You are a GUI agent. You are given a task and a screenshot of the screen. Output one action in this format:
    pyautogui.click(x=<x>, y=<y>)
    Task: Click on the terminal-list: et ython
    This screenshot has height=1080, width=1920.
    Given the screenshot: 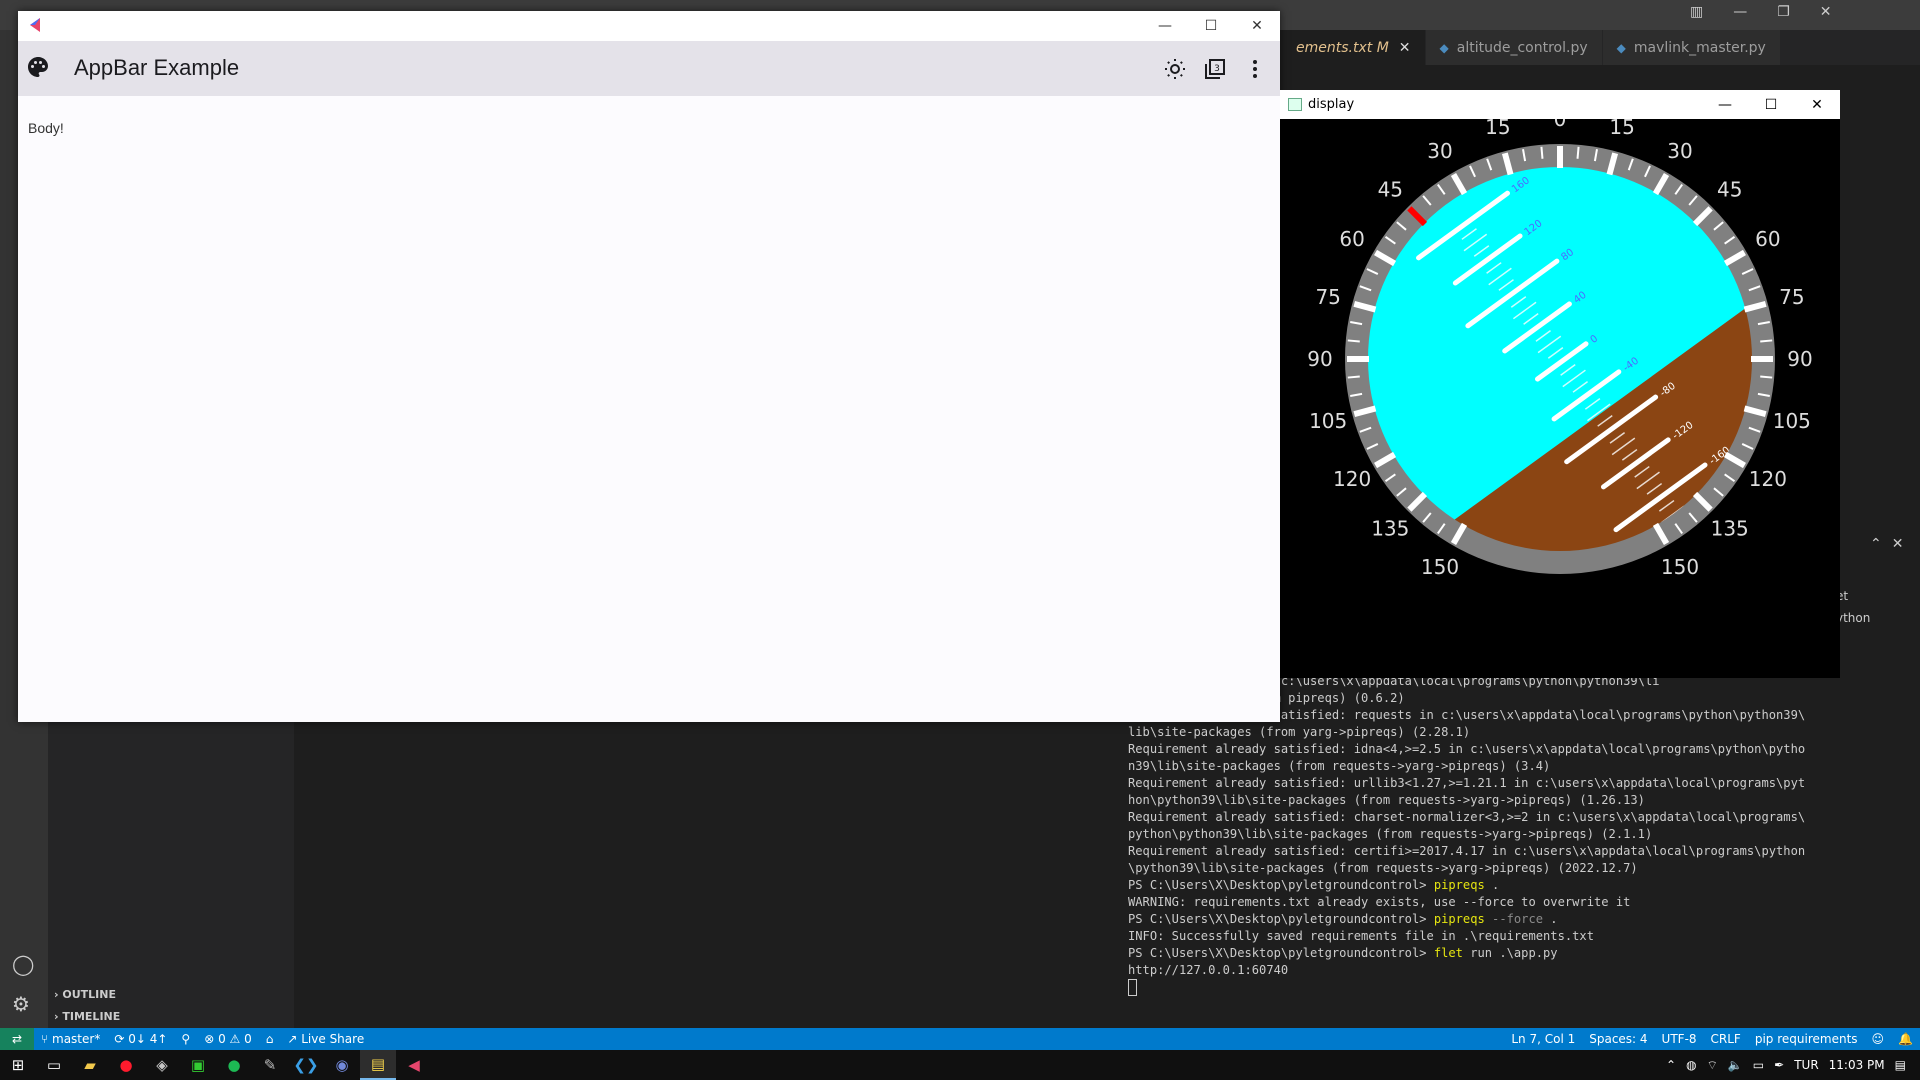 What is the action you would take?
    pyautogui.click(x=1853, y=607)
    